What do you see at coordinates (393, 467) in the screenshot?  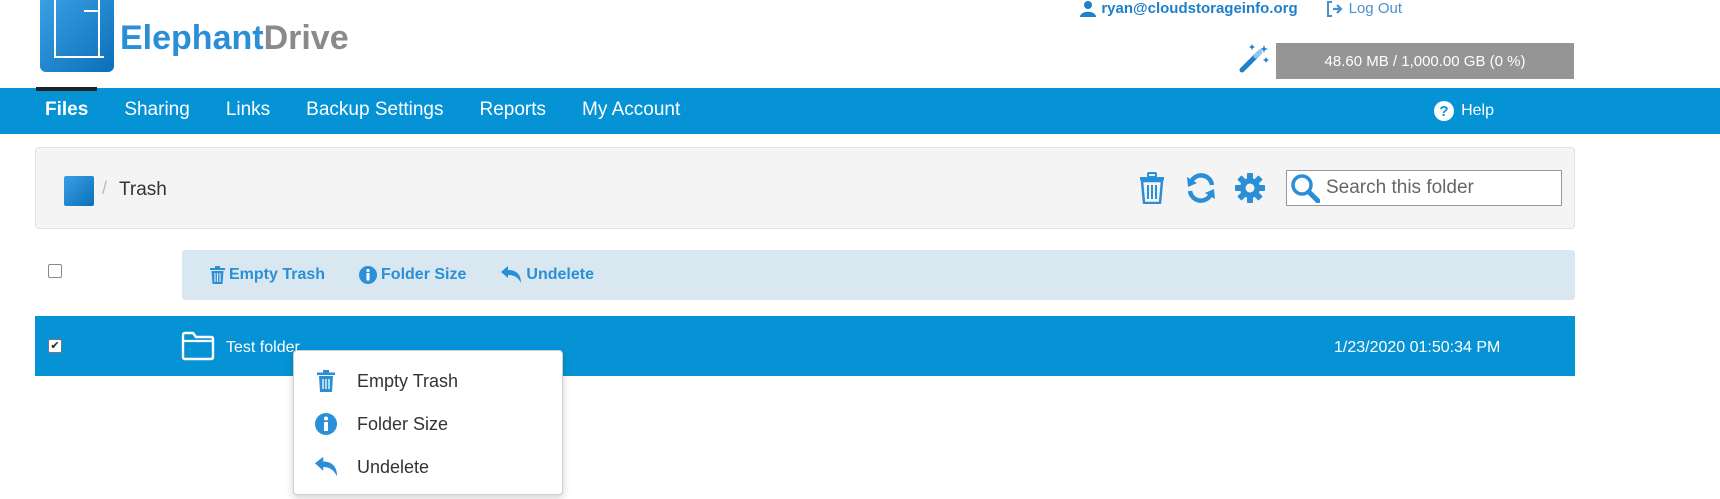 I see `context-menu-label: Undelete` at bounding box center [393, 467].